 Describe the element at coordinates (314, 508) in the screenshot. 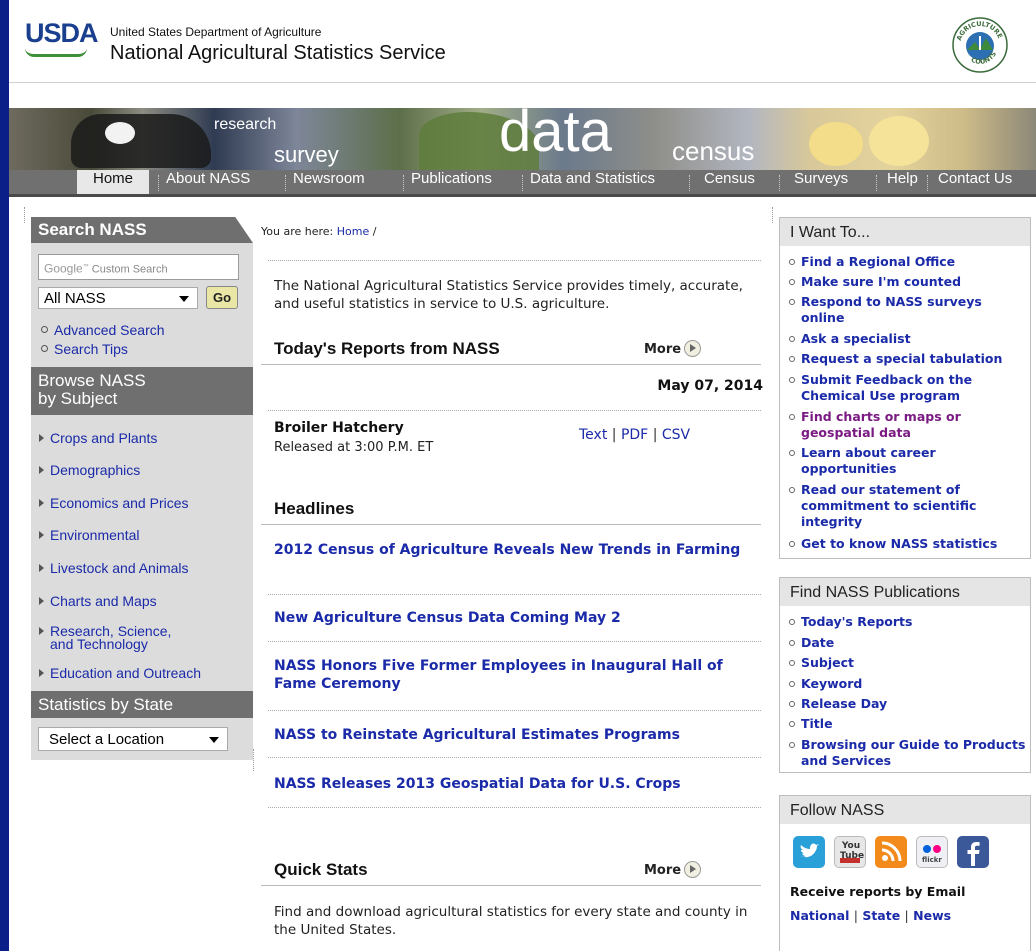

I see `headlines-title: Headlines` at that location.